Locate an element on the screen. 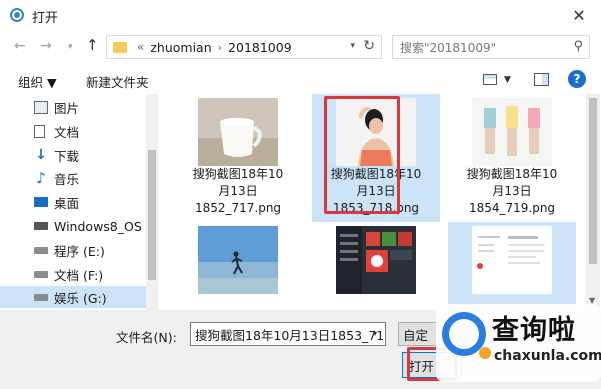 This screenshot has height=389, width=601. sidebar-item-music: ♪ 音乐 is located at coordinates (73, 178).